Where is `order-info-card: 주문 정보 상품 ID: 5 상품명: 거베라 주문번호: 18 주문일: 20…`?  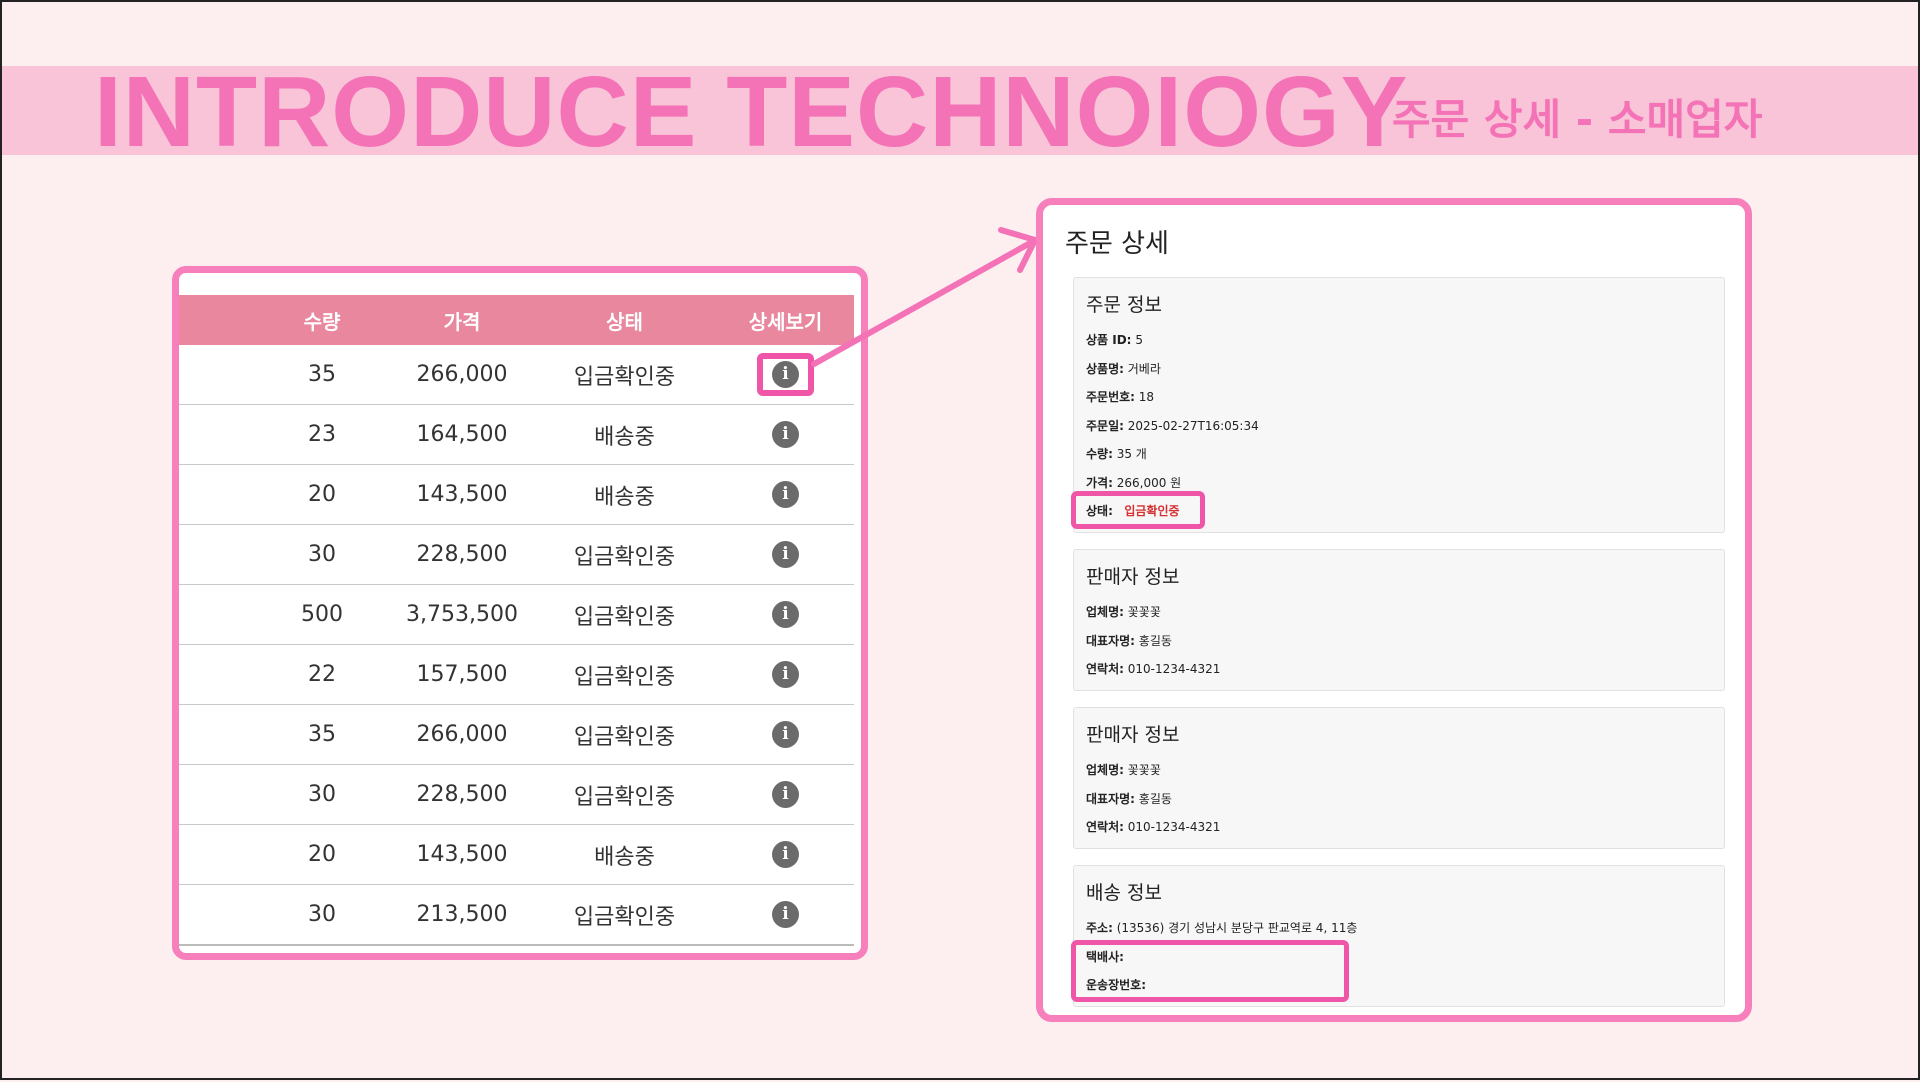
order-info-card: 주문 정보 상품 ID: 5 상품명: 거베라 주문번호: 18 주문일: 20… is located at coordinates (1398, 405).